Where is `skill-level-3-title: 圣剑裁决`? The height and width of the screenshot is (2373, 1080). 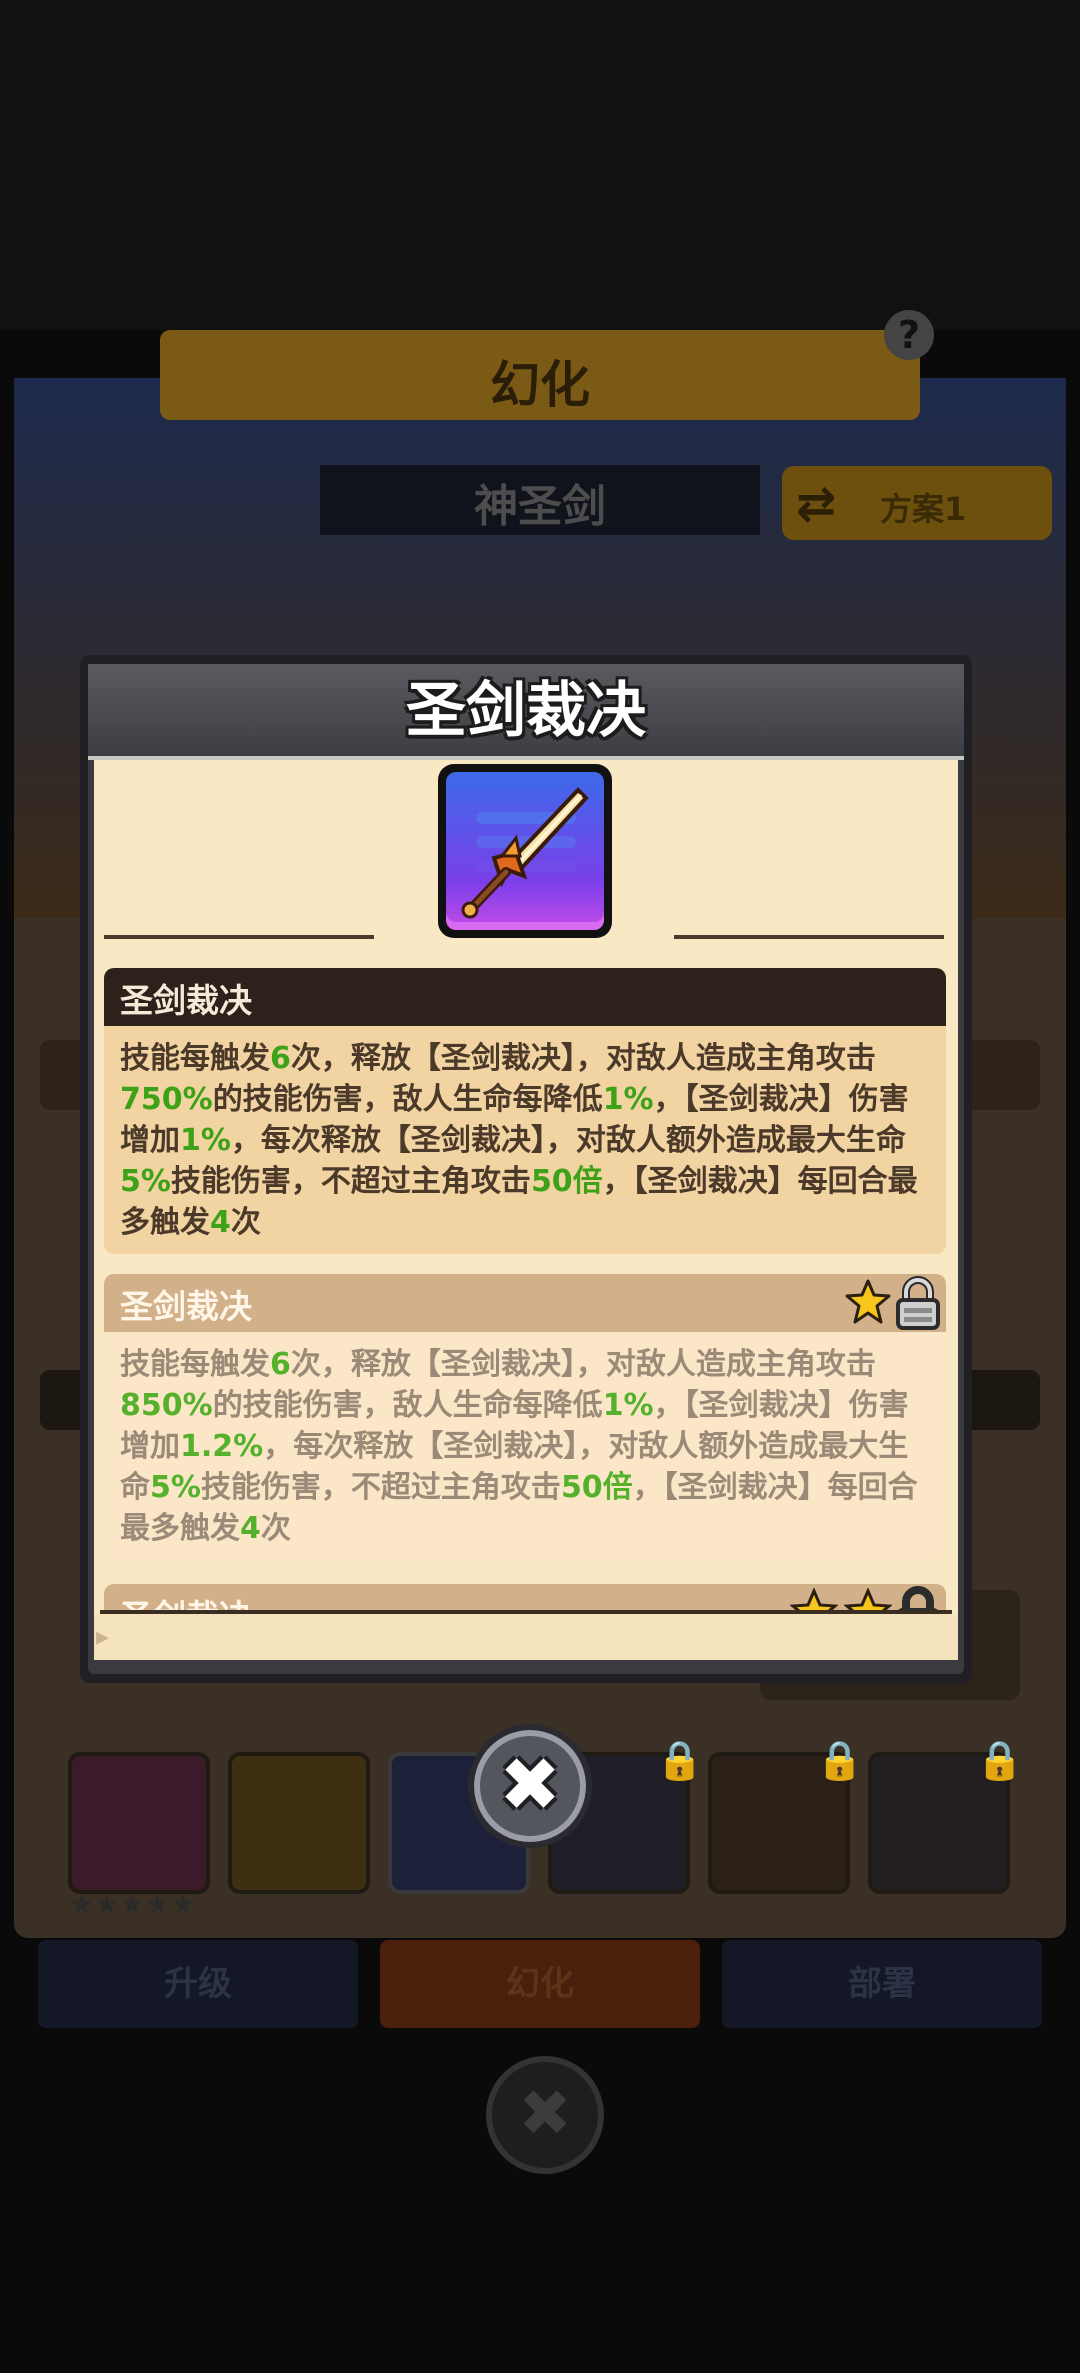
skill-level-3-title: 圣剑裁决 is located at coordinates (186, 1600).